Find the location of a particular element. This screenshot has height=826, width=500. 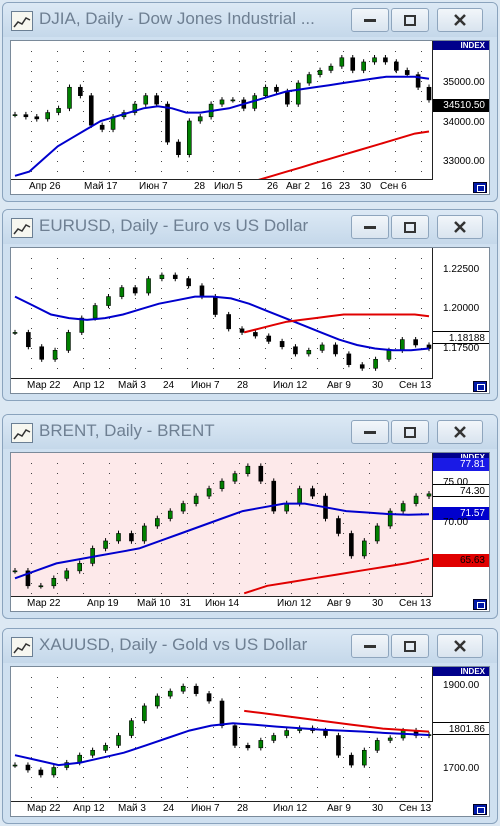

long-moving-average-line is located at coordinates (336, 576).